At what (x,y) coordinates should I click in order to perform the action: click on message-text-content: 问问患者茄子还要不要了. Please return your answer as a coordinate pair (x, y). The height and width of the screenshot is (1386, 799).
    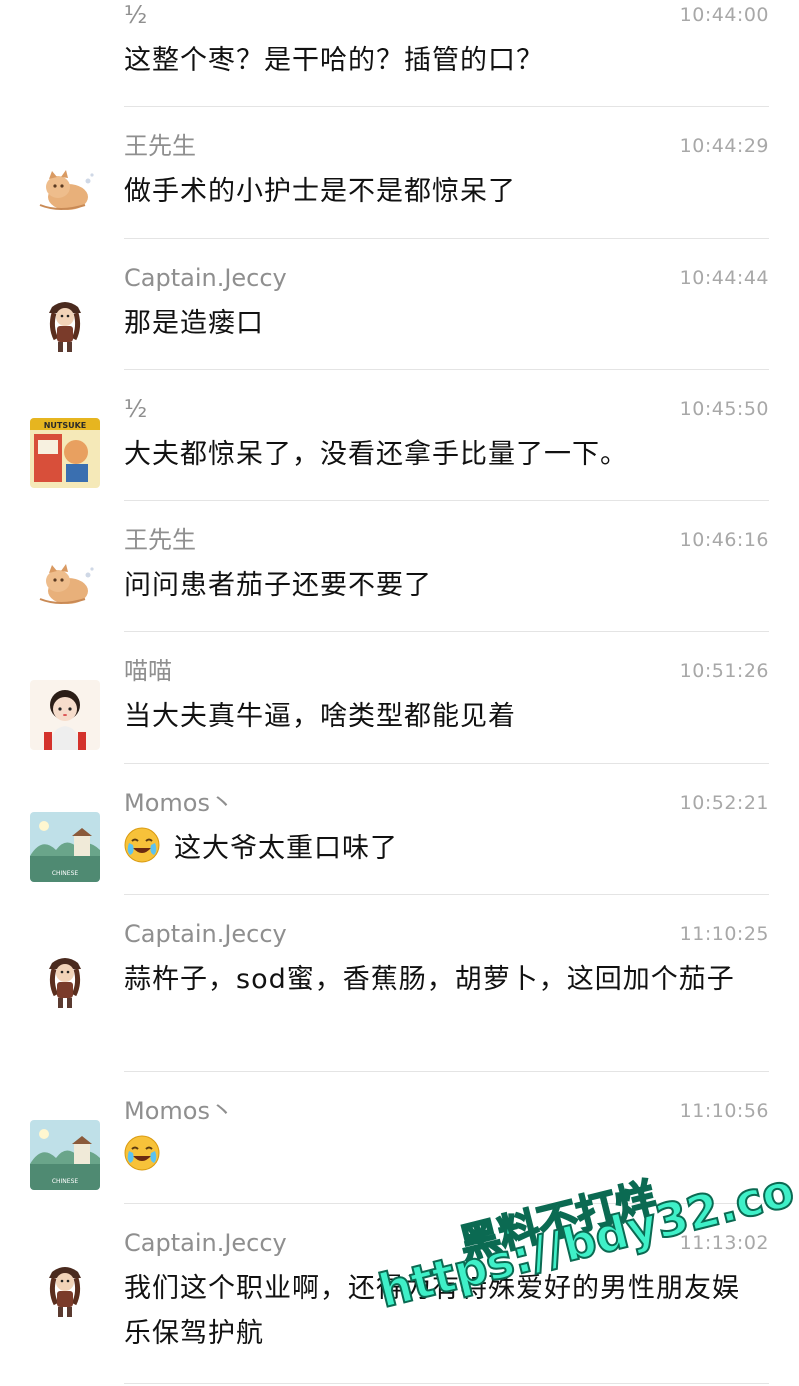
    Looking at the image, I should click on (278, 585).